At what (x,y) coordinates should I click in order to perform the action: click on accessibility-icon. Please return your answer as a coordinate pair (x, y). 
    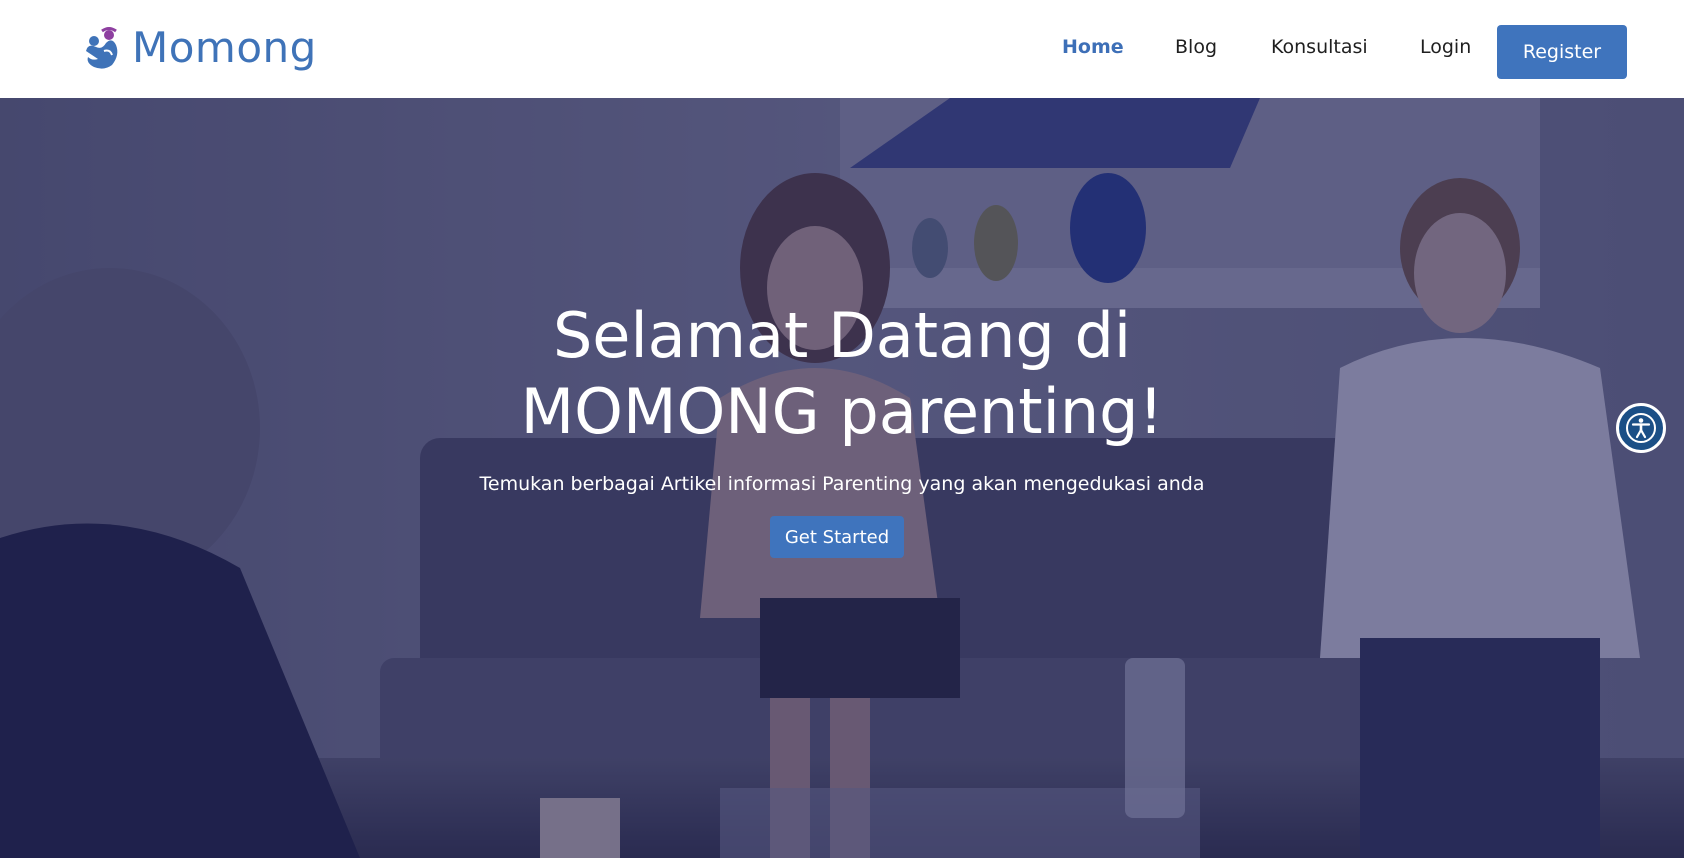
    Looking at the image, I should click on (1641, 428).